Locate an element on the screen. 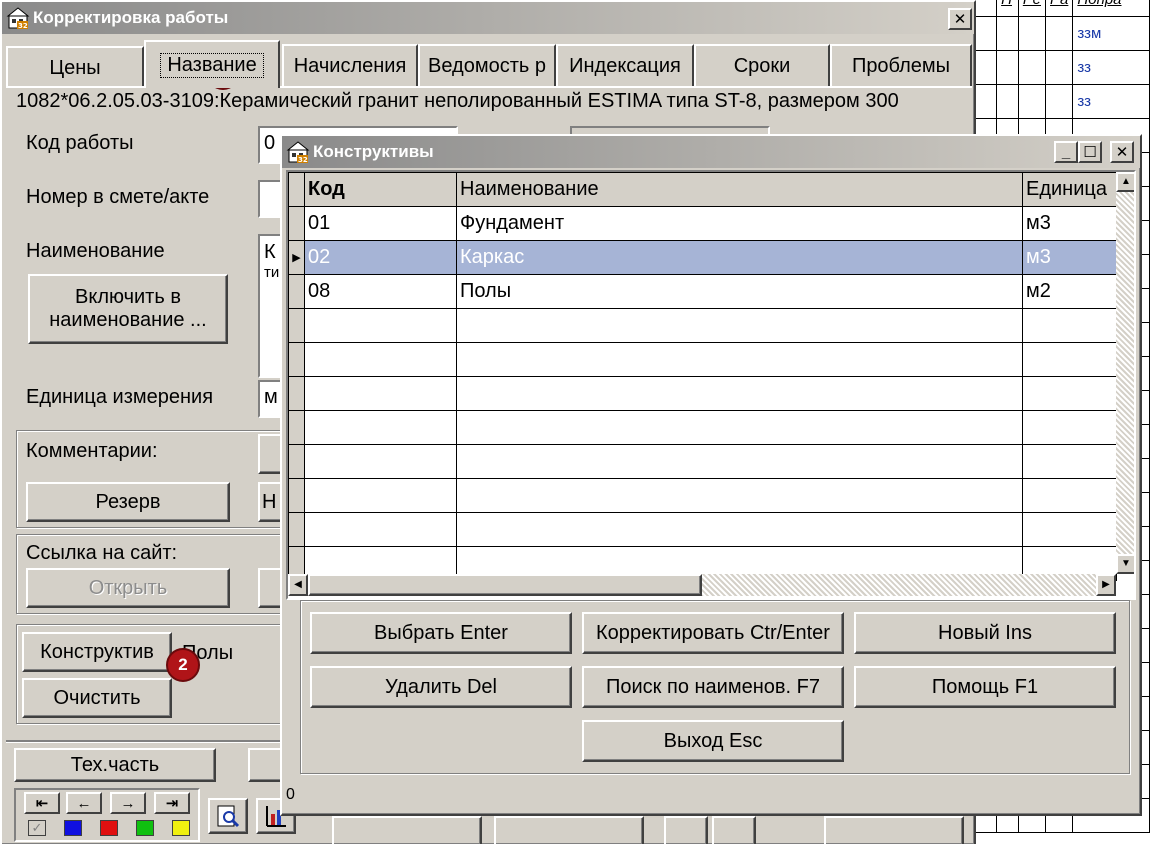 The height and width of the screenshot is (844, 1150). record-navigator: ⇤ ← → ⇥ ✓ is located at coordinates (107, 815).